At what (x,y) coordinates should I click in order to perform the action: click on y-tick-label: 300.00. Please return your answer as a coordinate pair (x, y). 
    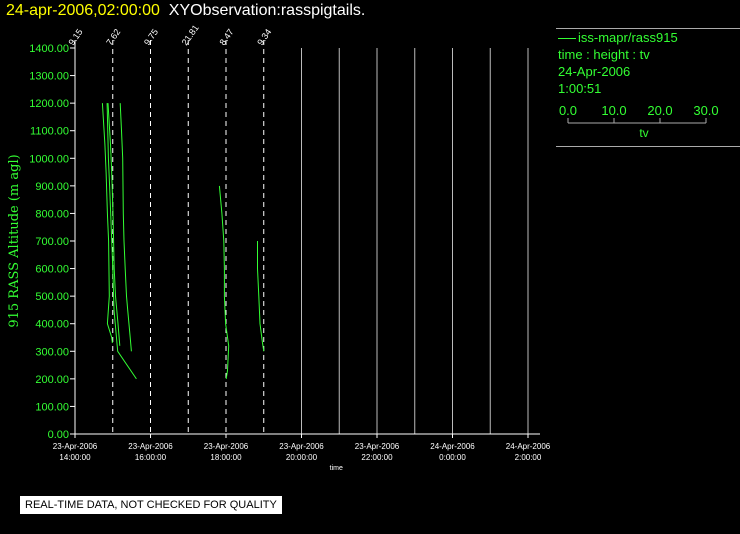
    Looking at the image, I should click on (52, 352).